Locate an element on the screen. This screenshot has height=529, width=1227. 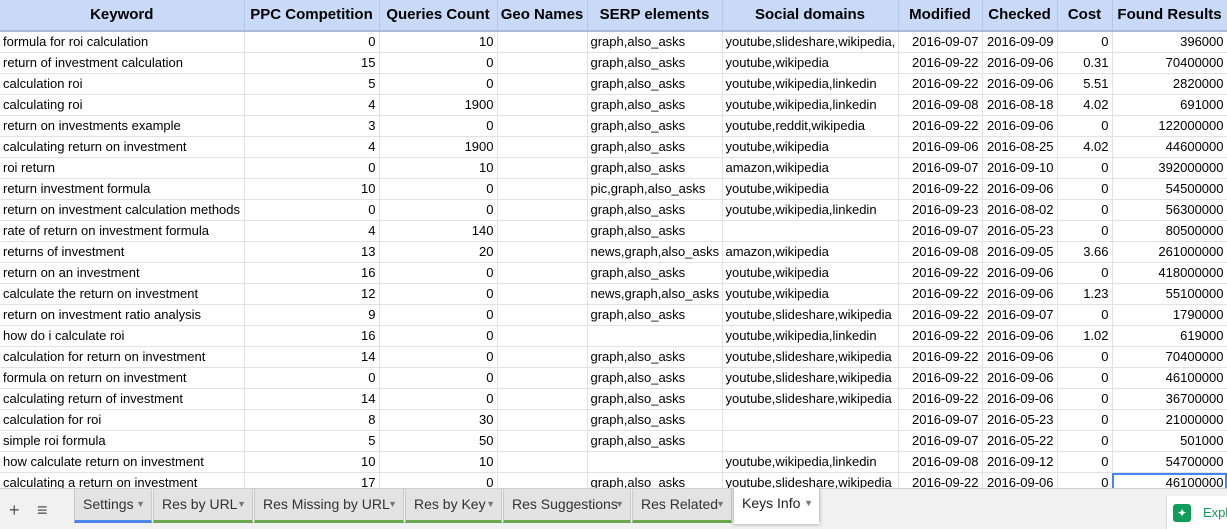
table-cell: 5.51 is located at coordinates (1085, 84).